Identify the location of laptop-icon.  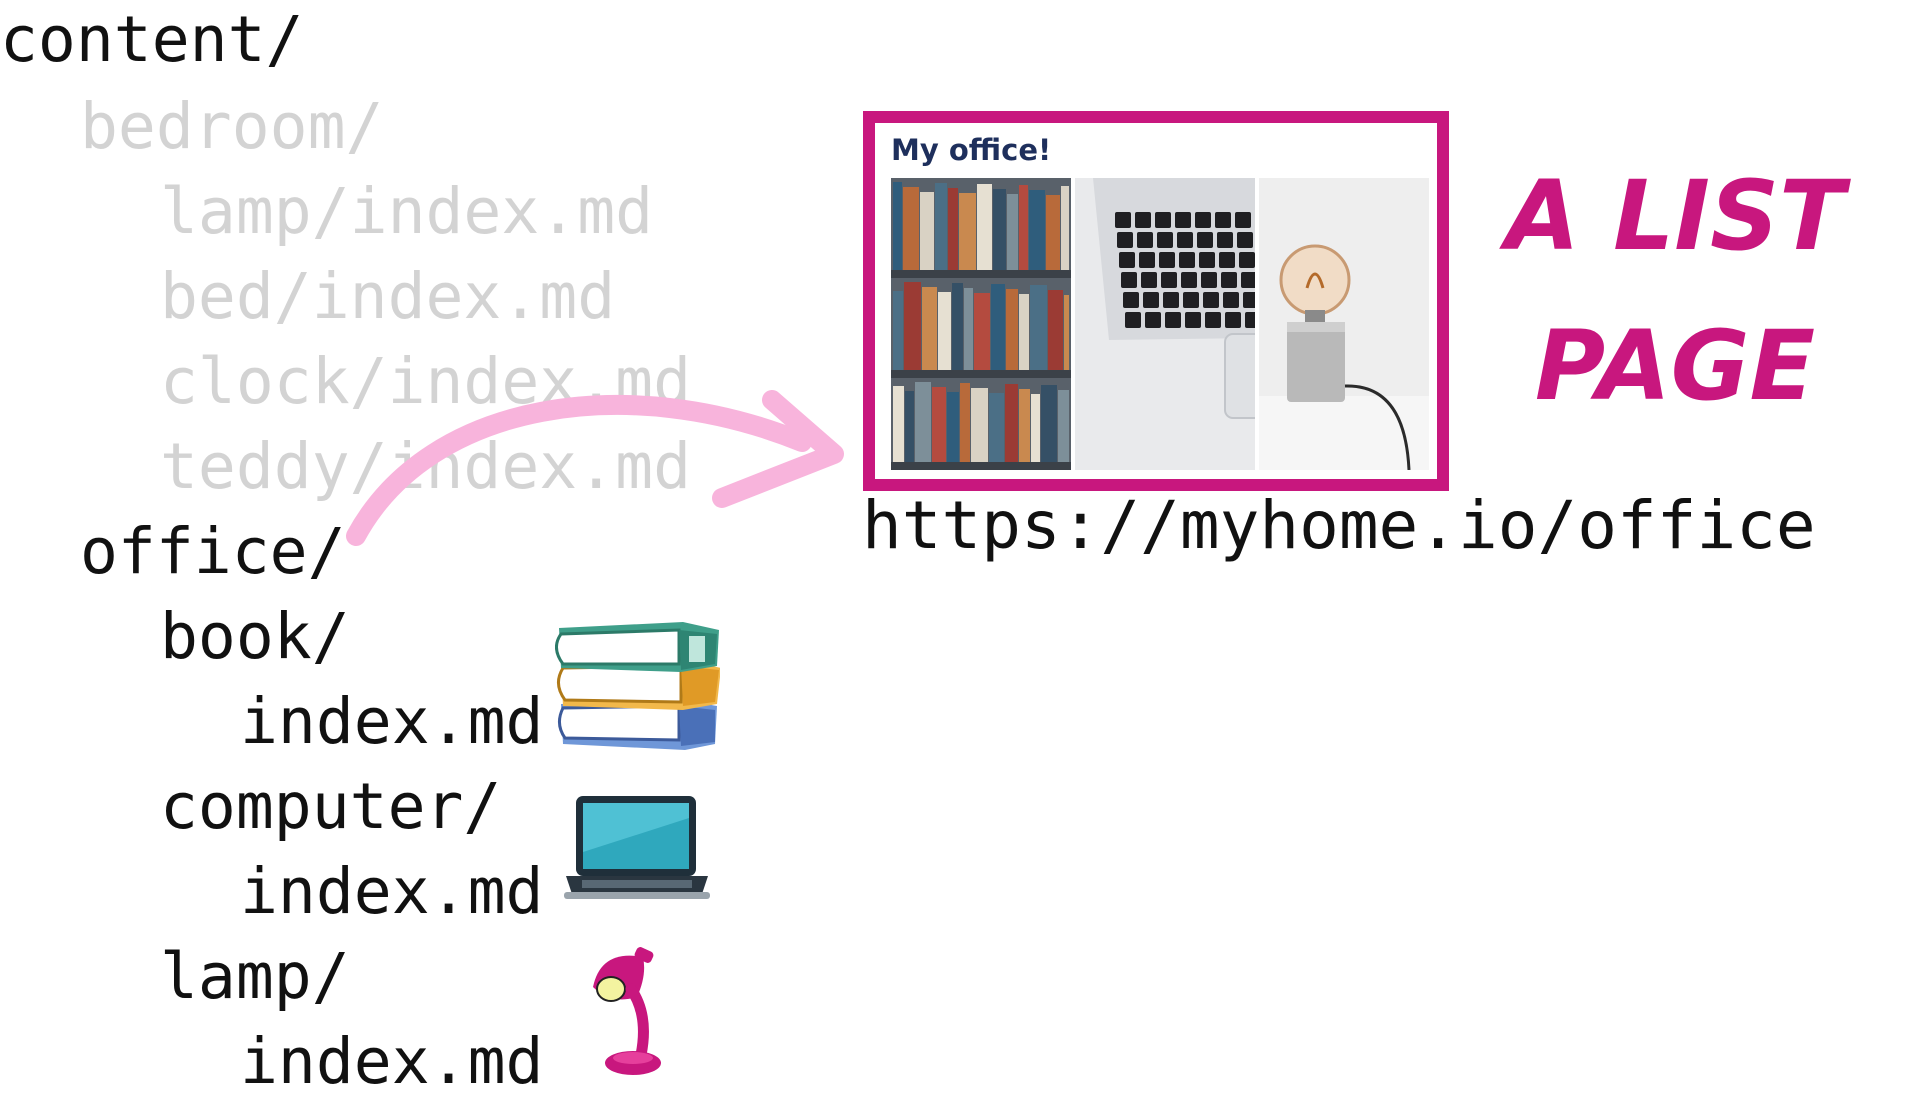
(637, 847).